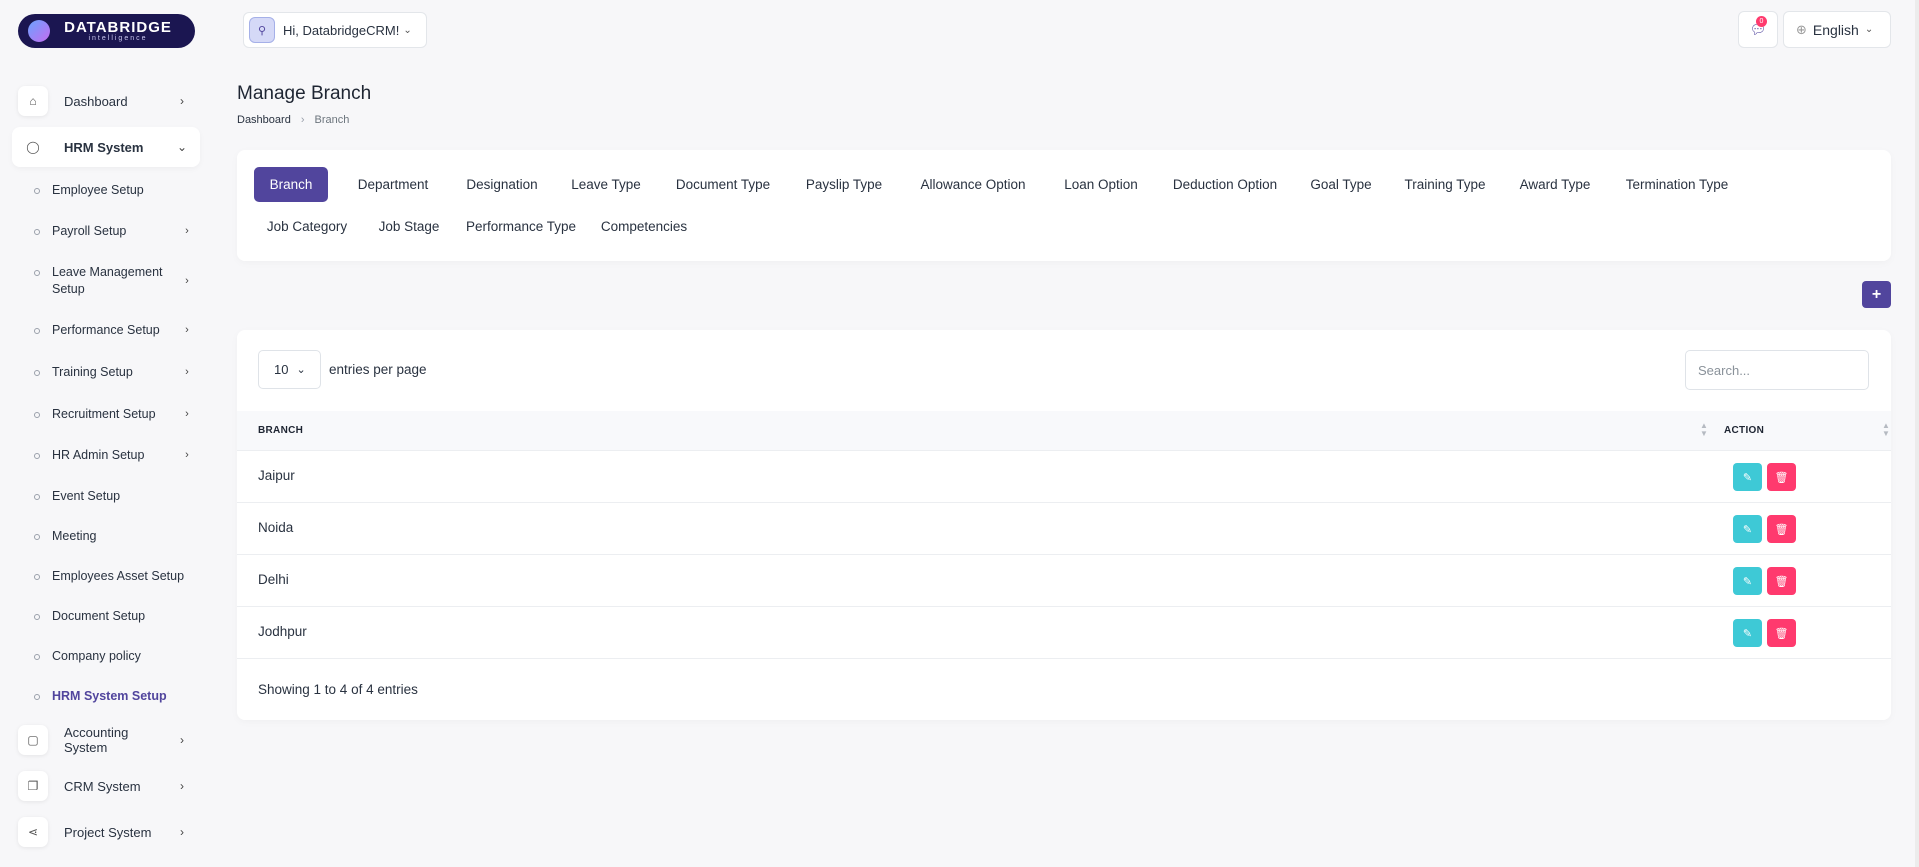  Describe the element at coordinates (33, 740) in the screenshot. I see `box-icon: ▢` at that location.